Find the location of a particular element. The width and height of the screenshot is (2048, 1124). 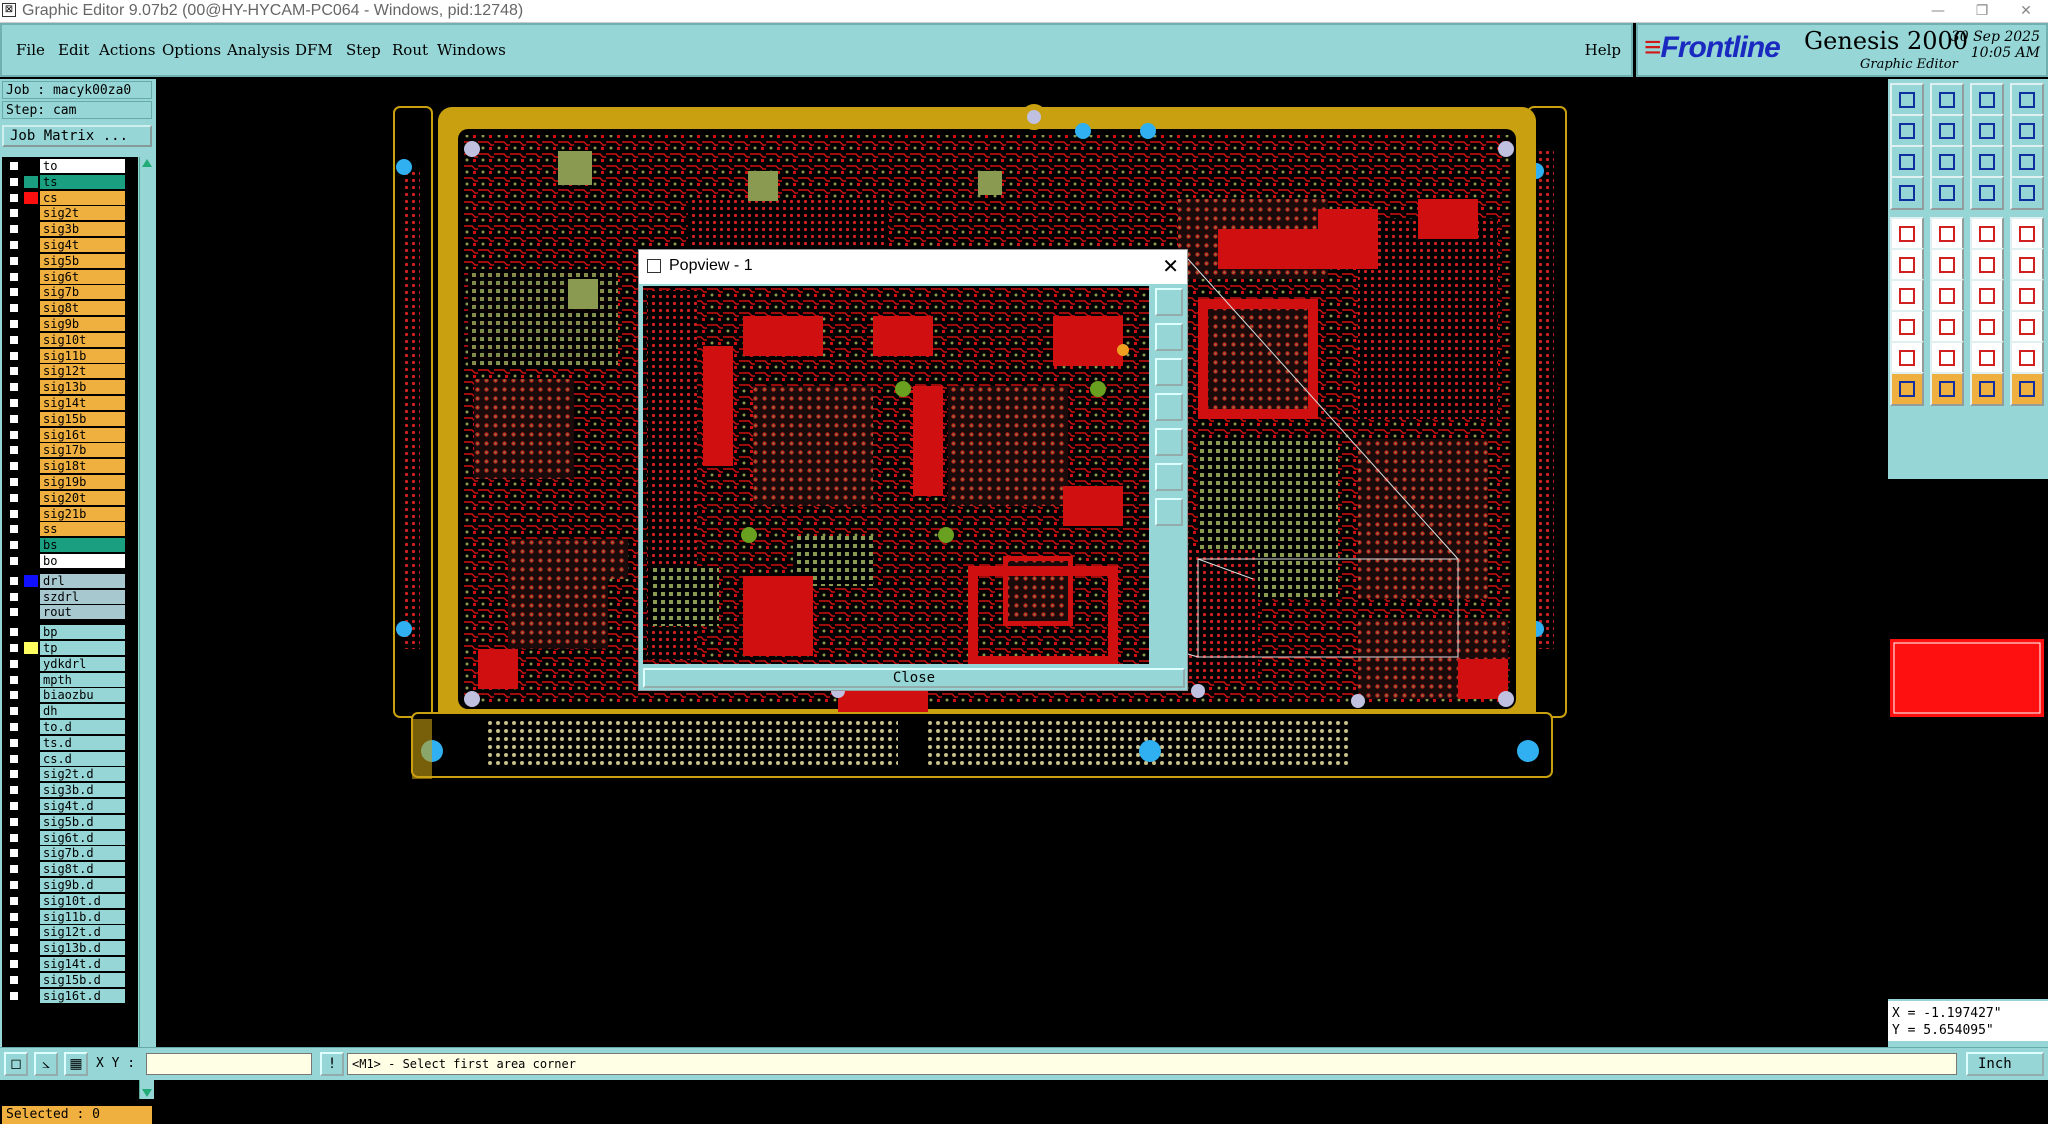

layer-row: sig15b is located at coordinates (70, 418).